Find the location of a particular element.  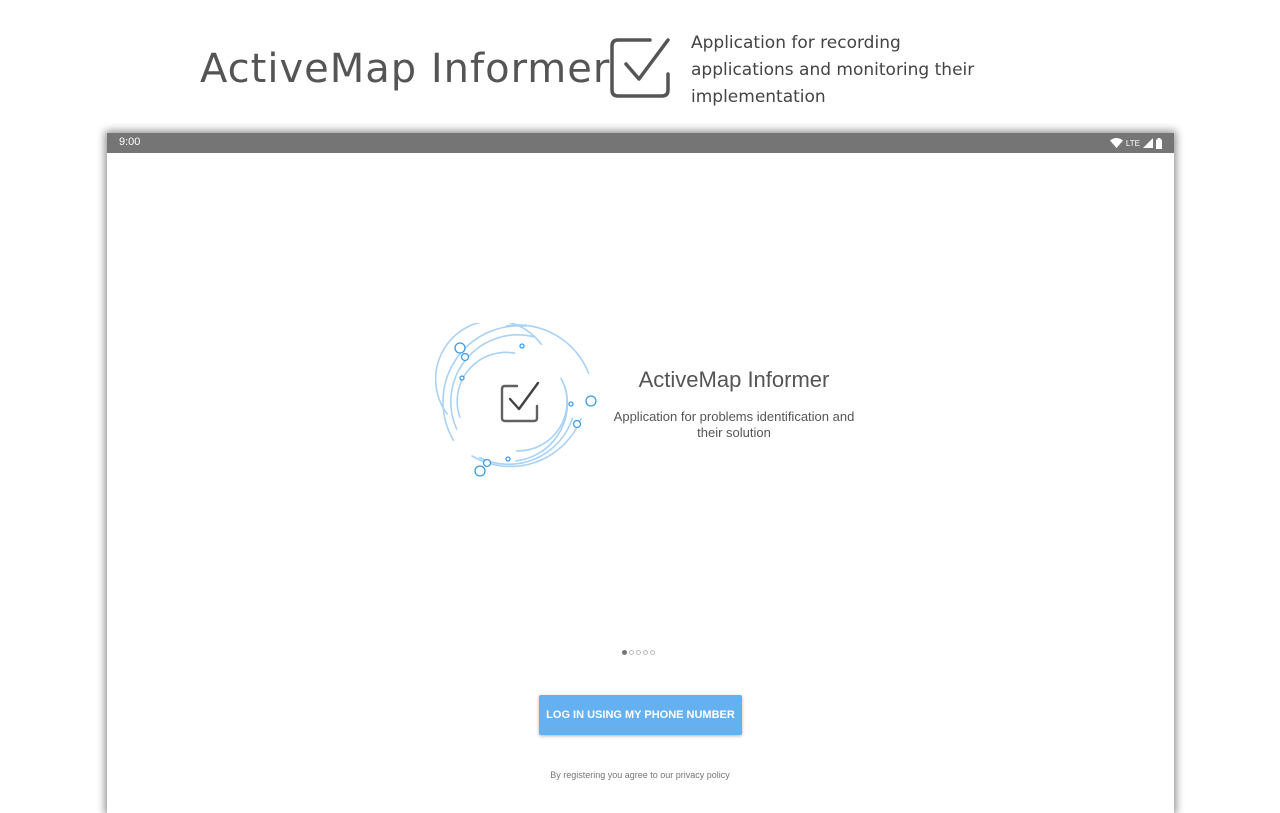

status-icons: LTE is located at coordinates (1135, 143).